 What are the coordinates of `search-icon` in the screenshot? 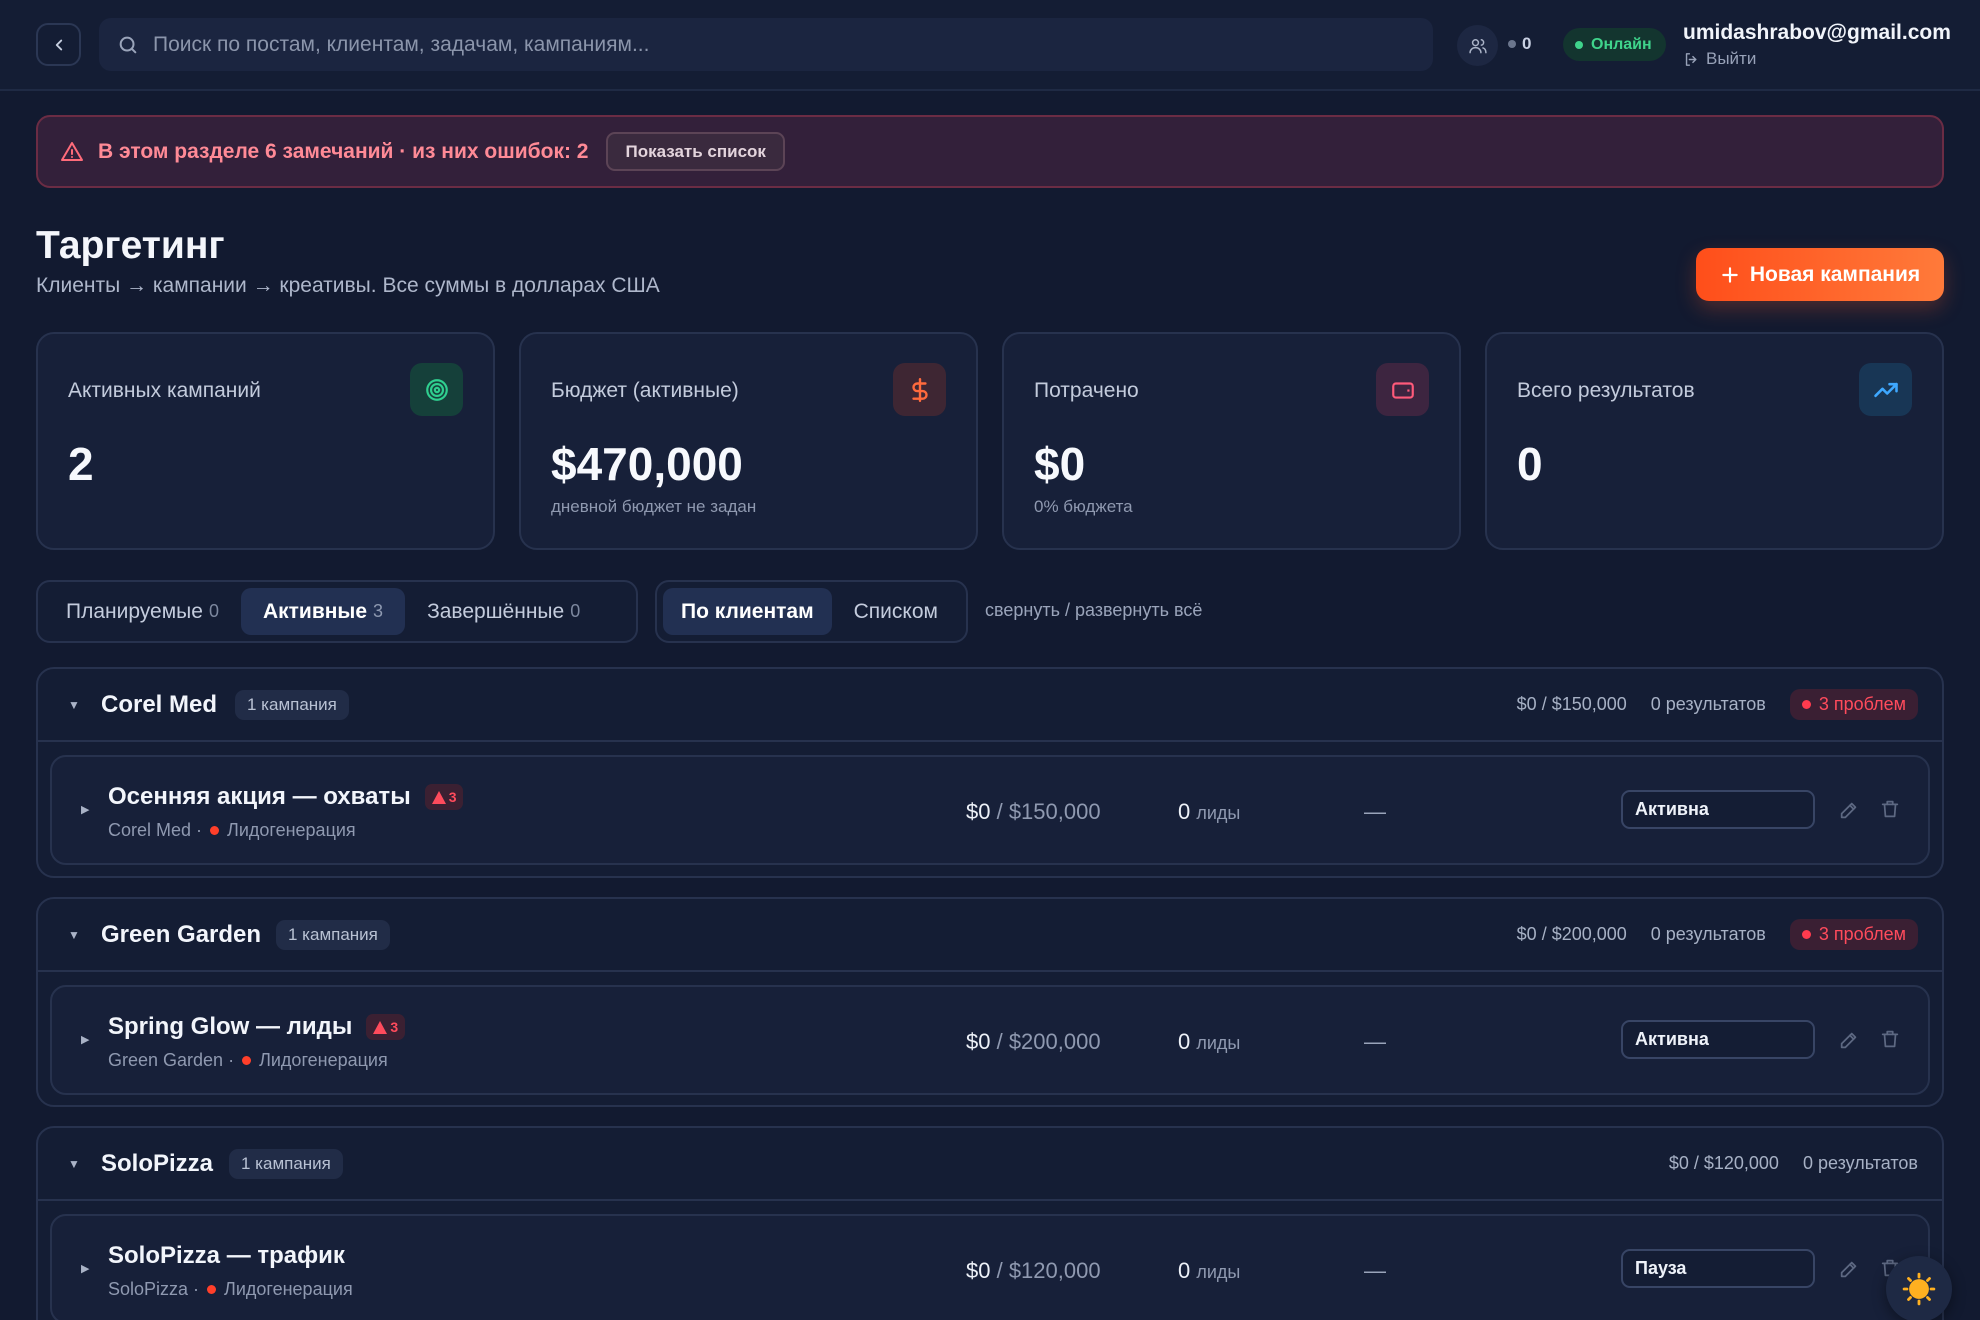 It's located at (128, 44).